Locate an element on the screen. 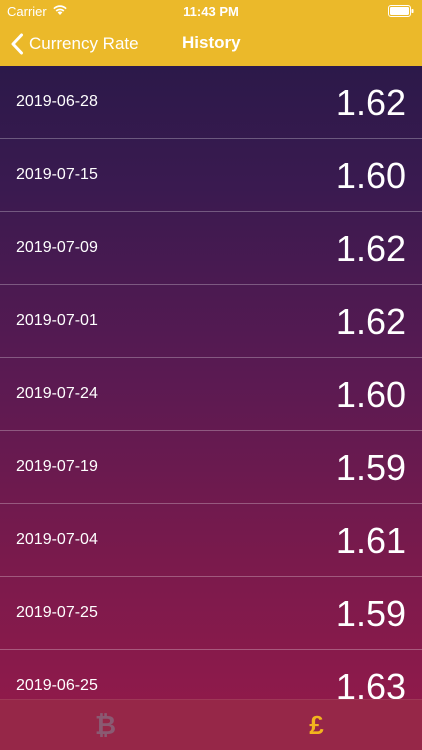 The image size is (422, 750). pound-icon: £ is located at coordinates (316, 724).